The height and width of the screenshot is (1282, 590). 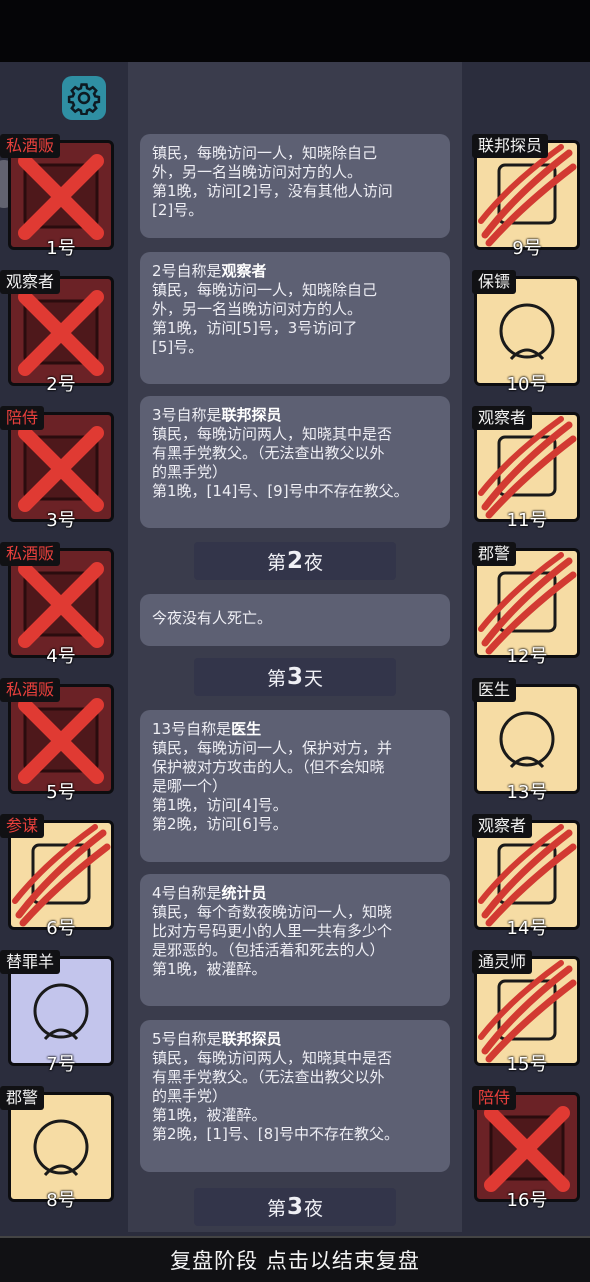 I want to click on player-number: 14号, so click(x=527, y=928).